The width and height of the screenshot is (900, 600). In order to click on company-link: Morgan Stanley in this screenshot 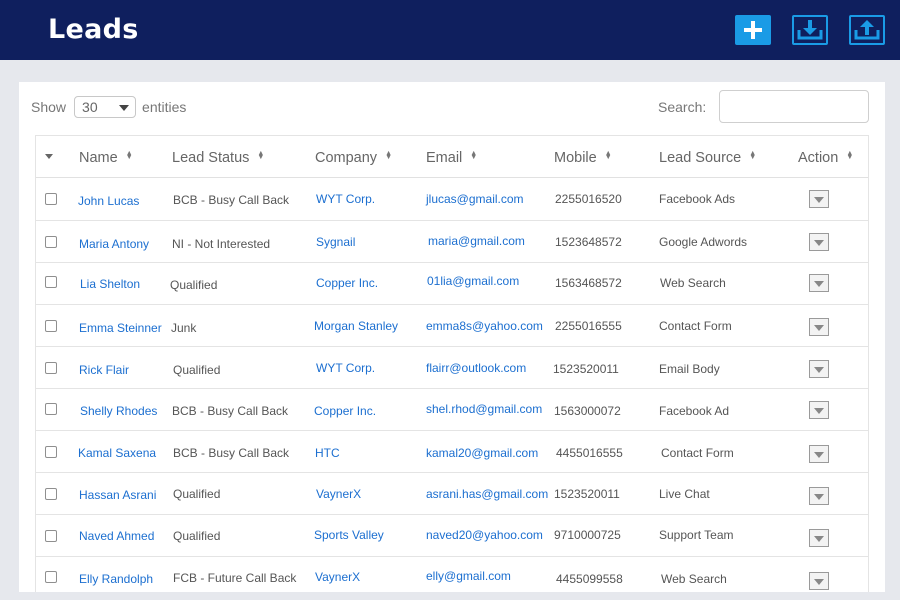, I will do `click(356, 326)`.